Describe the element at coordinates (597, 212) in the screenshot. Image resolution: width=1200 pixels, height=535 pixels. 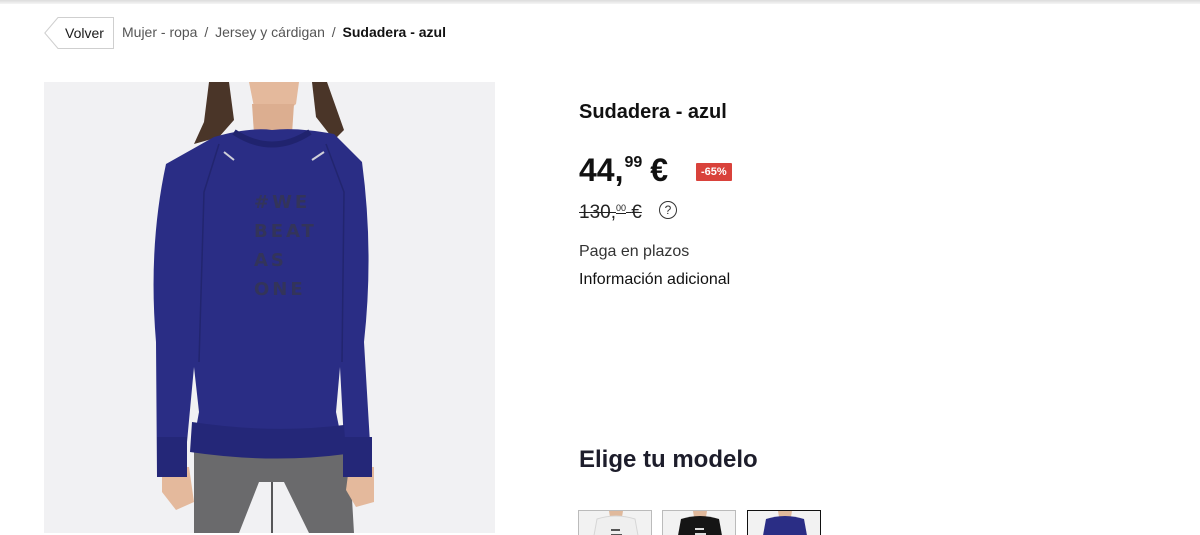
I see `old-price-integer: 130,` at that location.